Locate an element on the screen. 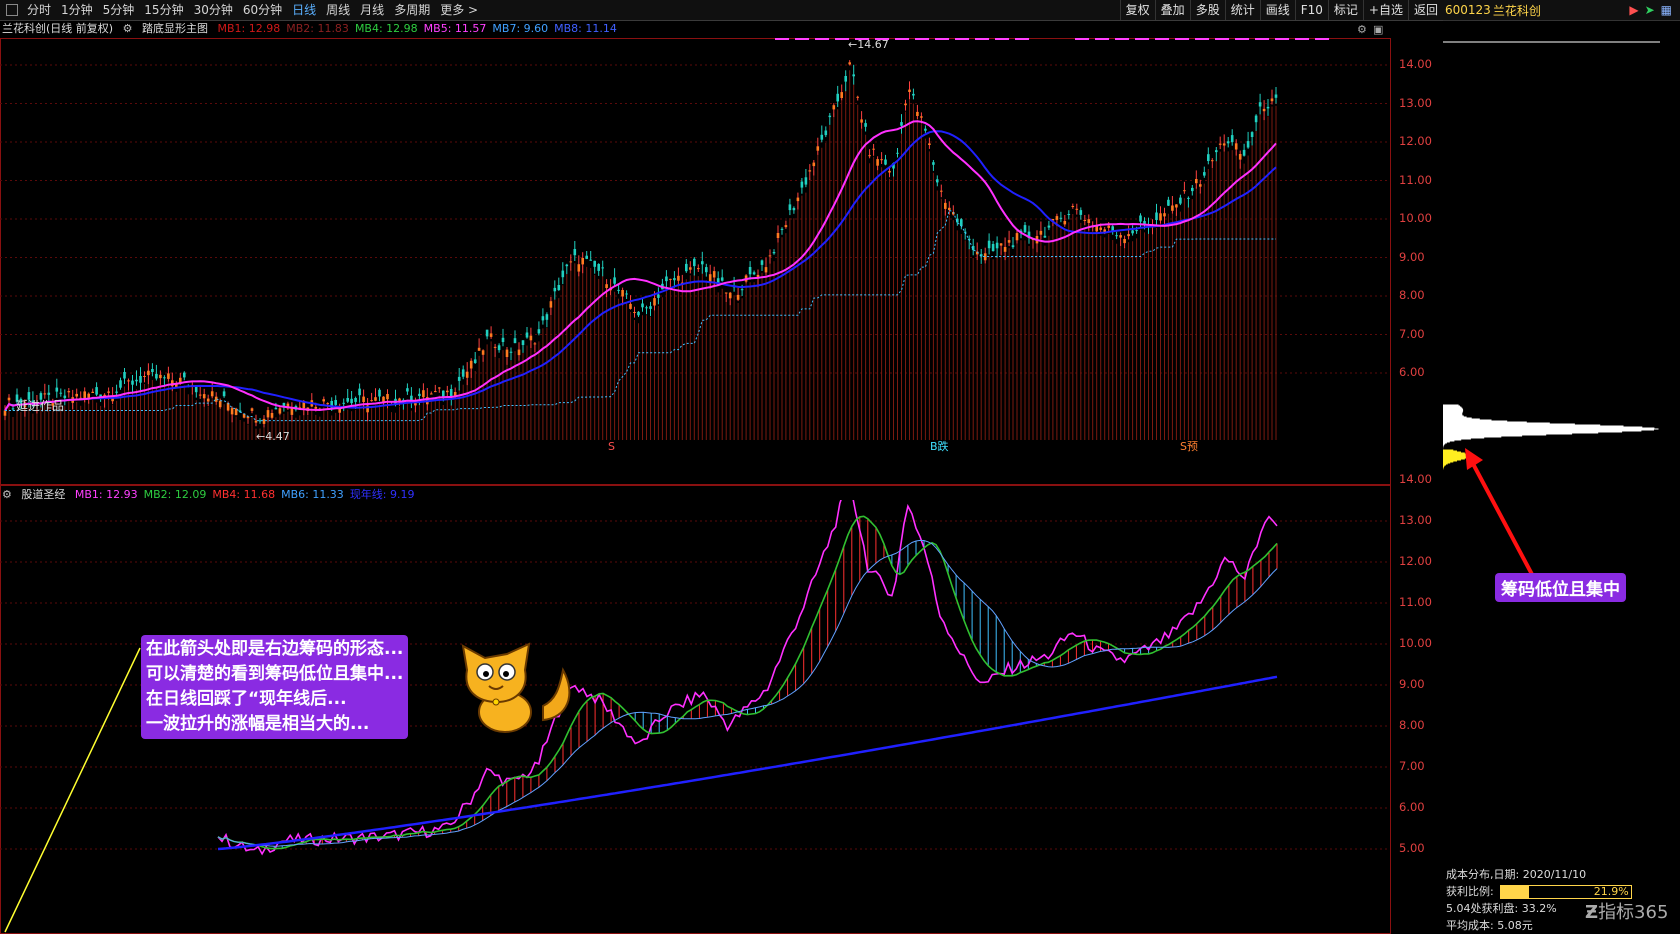 Image resolution: width=1680 pixels, height=934 pixels. sub-tick-label: 8.00 is located at coordinates (1412, 725).